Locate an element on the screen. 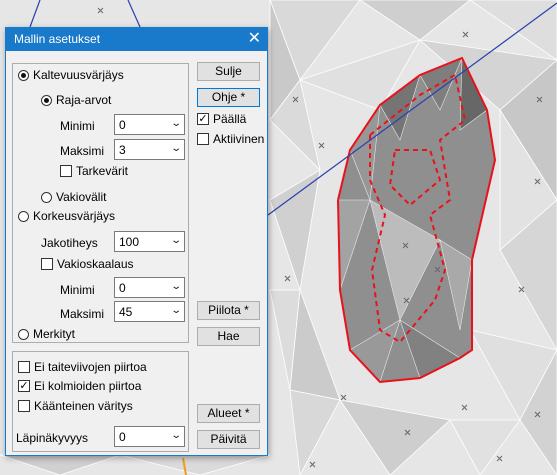 This screenshot has width=557, height=475. checkbox-label: Ei taiteviivojen piirtoa is located at coordinates (90, 367).